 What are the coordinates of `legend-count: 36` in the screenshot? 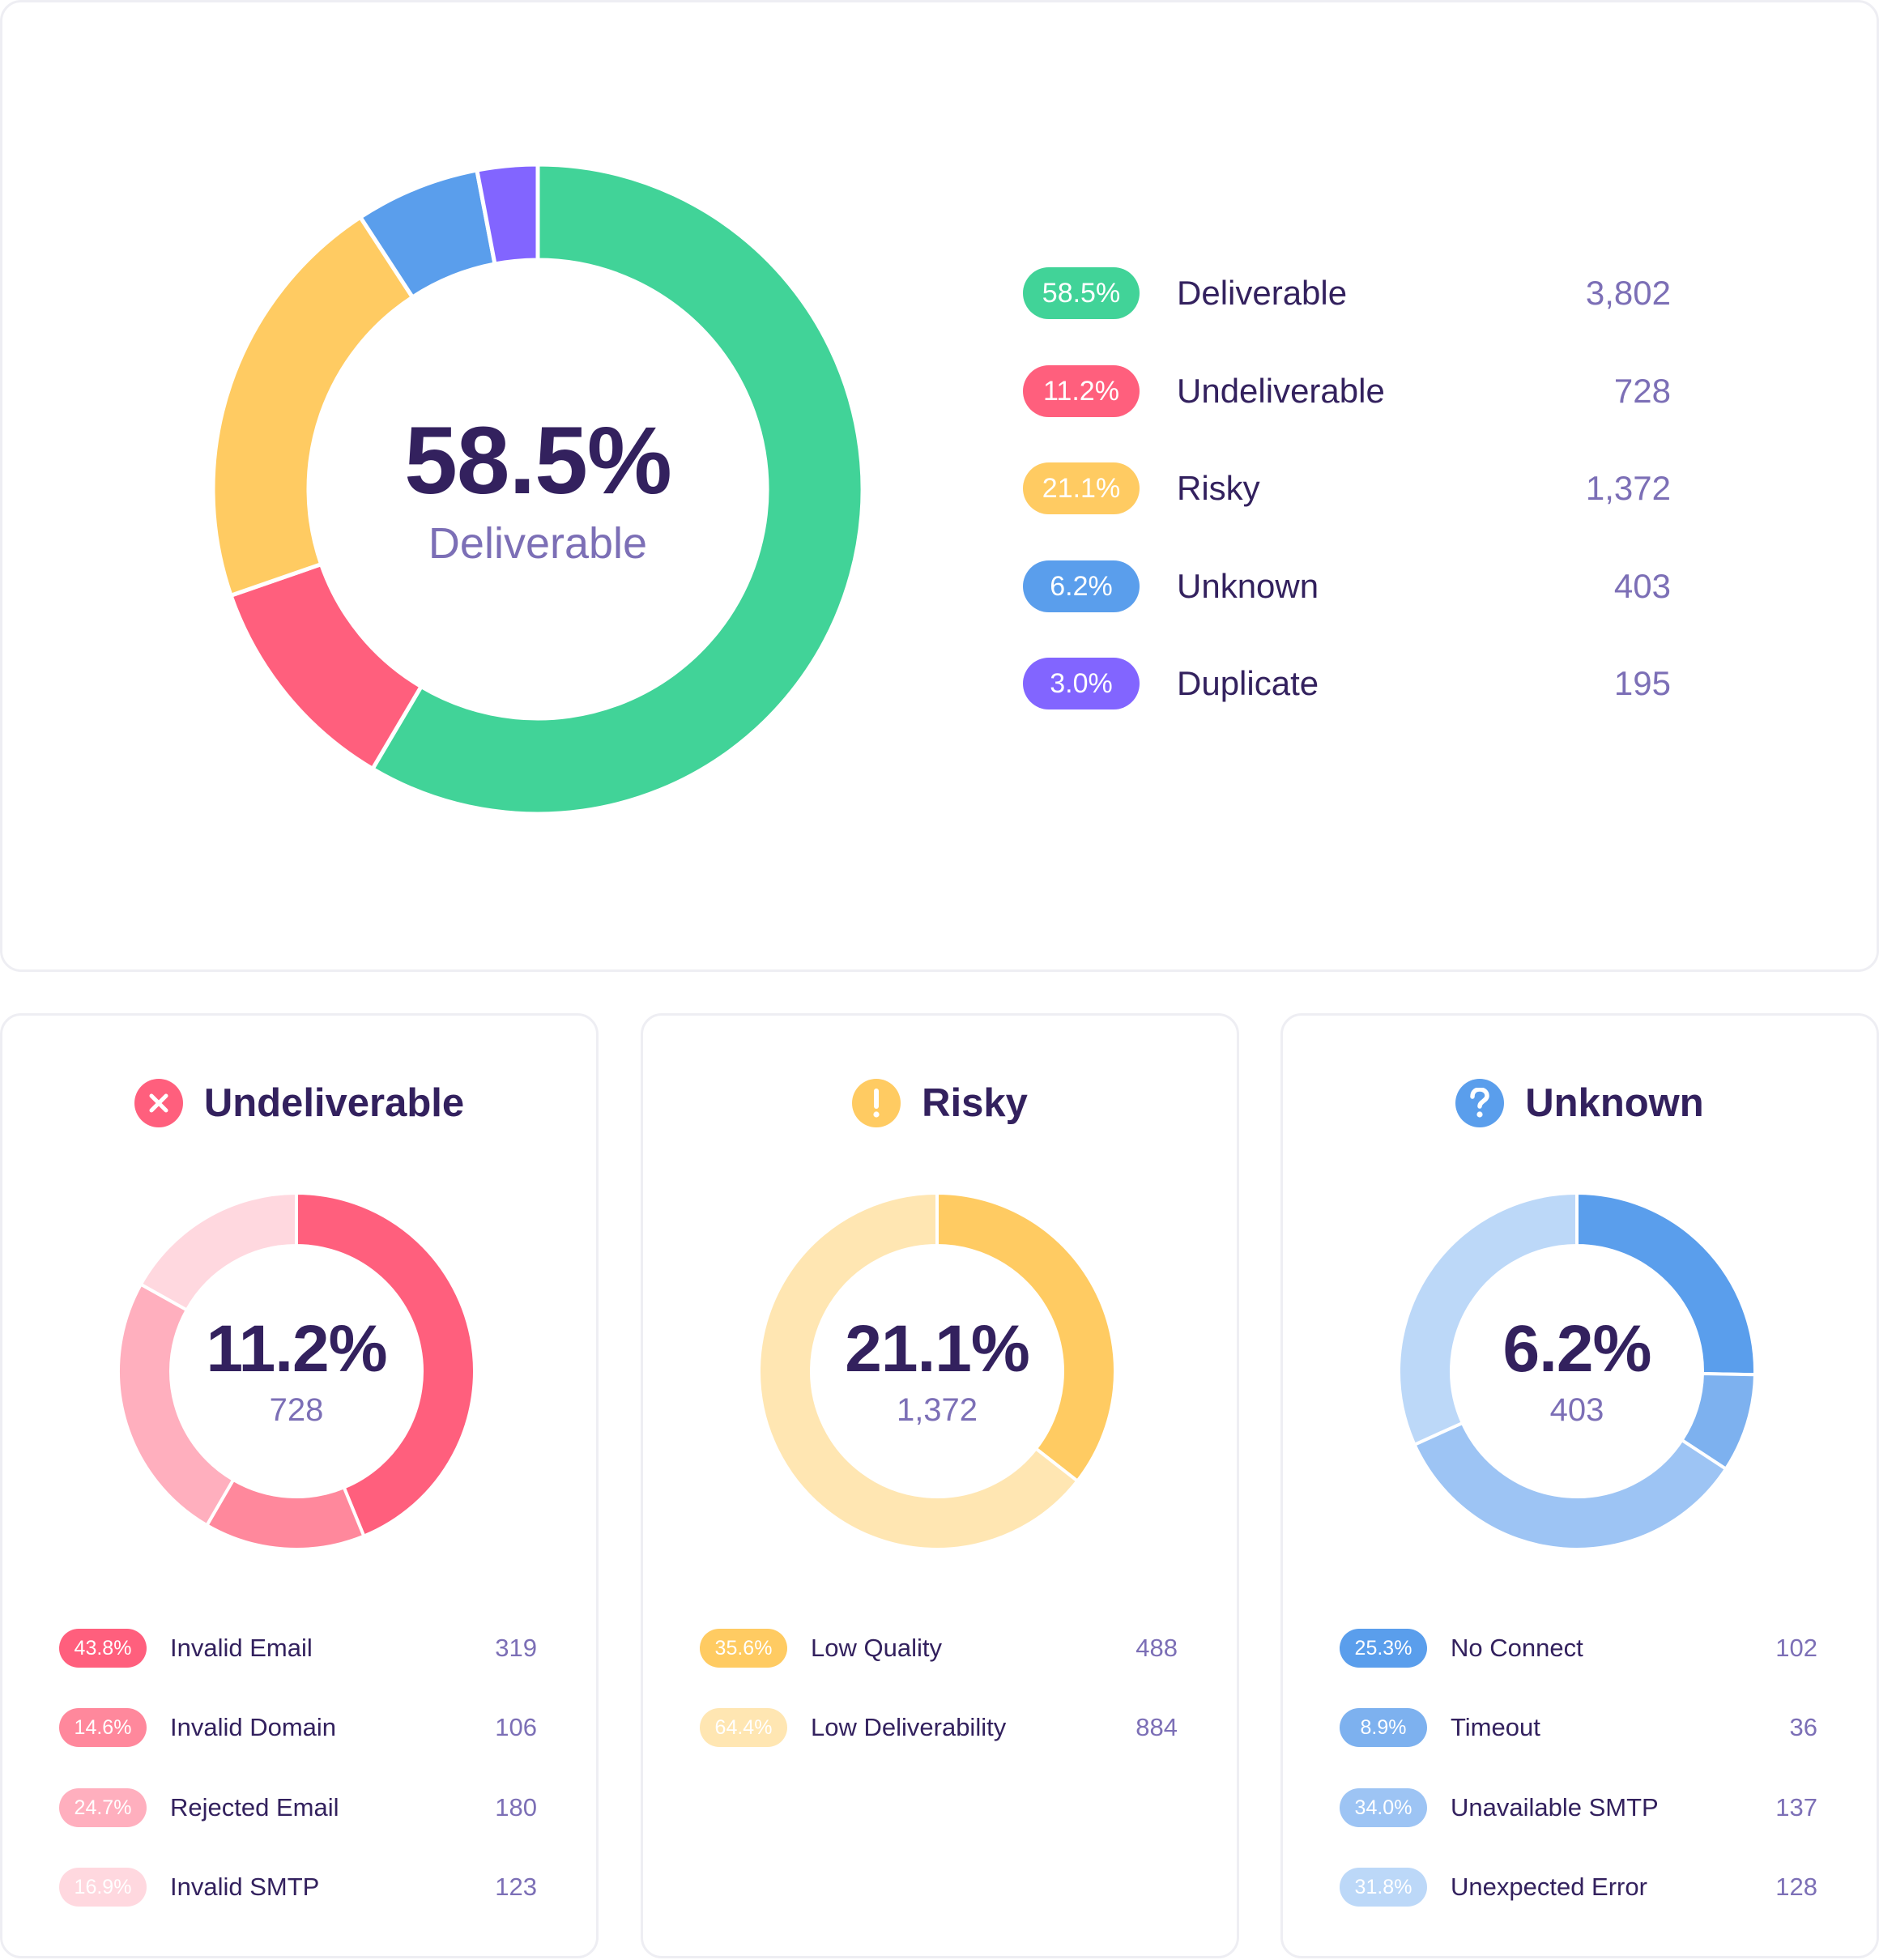 It's located at (1803, 1727).